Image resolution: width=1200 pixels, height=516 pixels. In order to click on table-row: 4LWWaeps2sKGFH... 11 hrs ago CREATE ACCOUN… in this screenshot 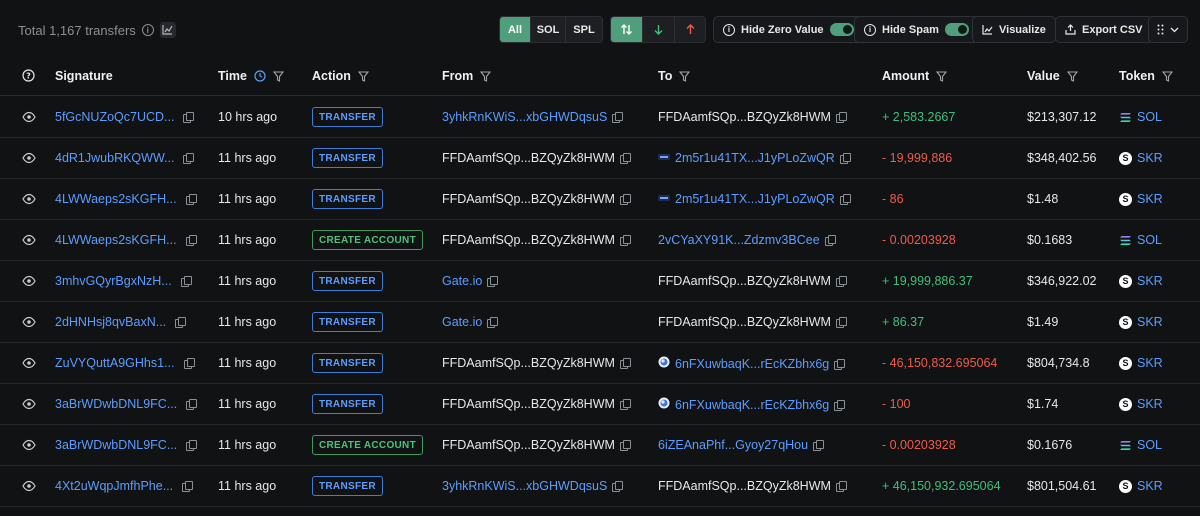, I will do `click(600, 240)`.